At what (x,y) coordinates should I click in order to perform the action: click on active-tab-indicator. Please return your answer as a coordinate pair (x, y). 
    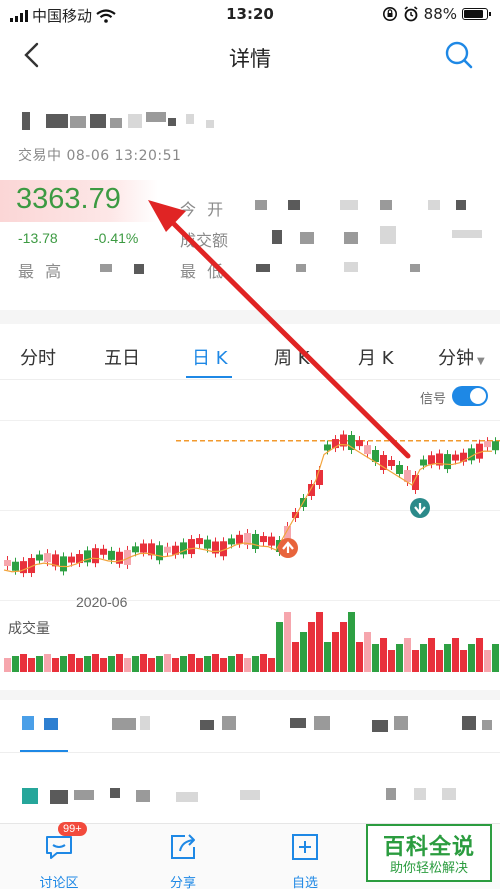
    Looking at the image, I should click on (209, 377).